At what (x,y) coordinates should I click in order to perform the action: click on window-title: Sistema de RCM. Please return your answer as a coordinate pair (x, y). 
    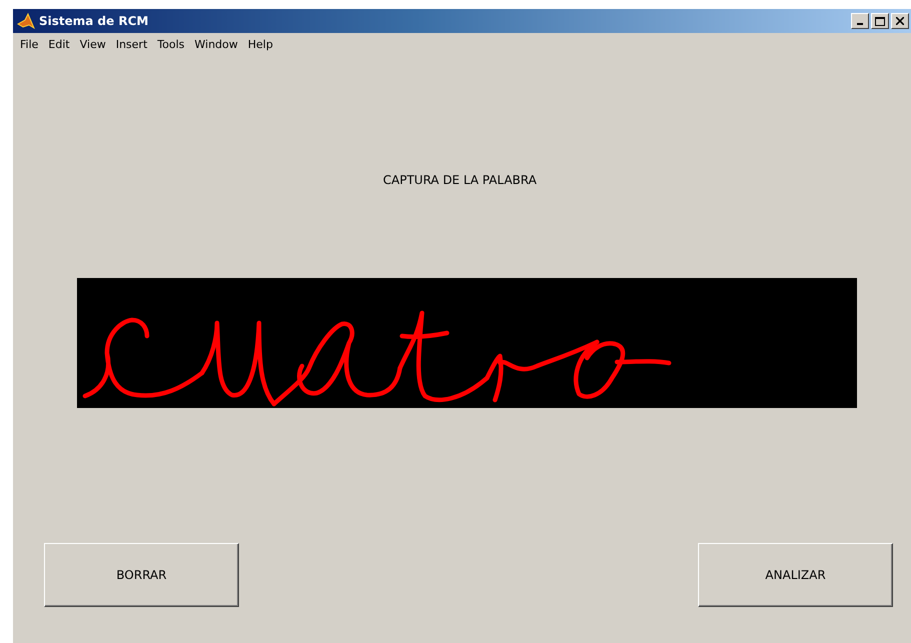
    Looking at the image, I should click on (94, 21).